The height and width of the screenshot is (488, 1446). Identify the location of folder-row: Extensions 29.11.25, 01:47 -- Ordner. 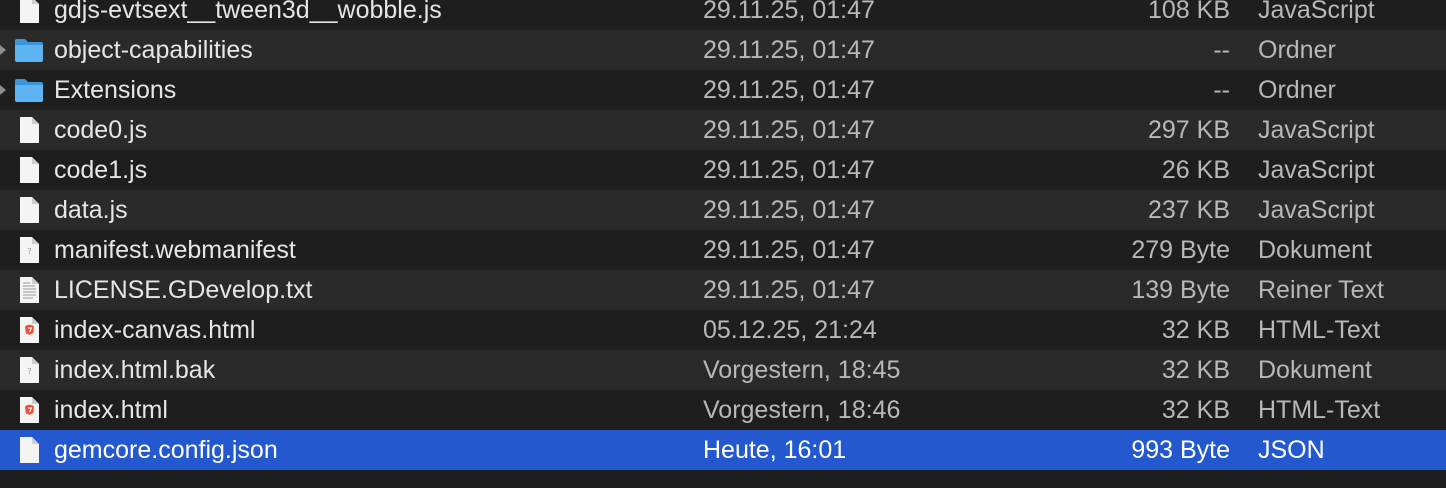
(723, 90).